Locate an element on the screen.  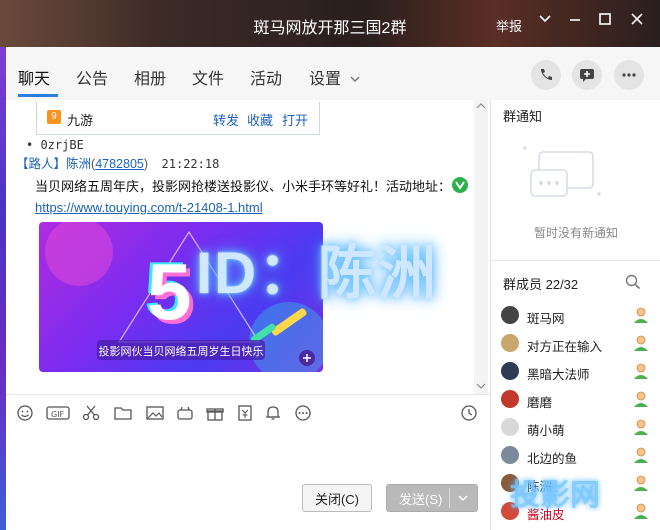
title-bar: 斑马网放开那三国2群 举报 is located at coordinates (330, 23).